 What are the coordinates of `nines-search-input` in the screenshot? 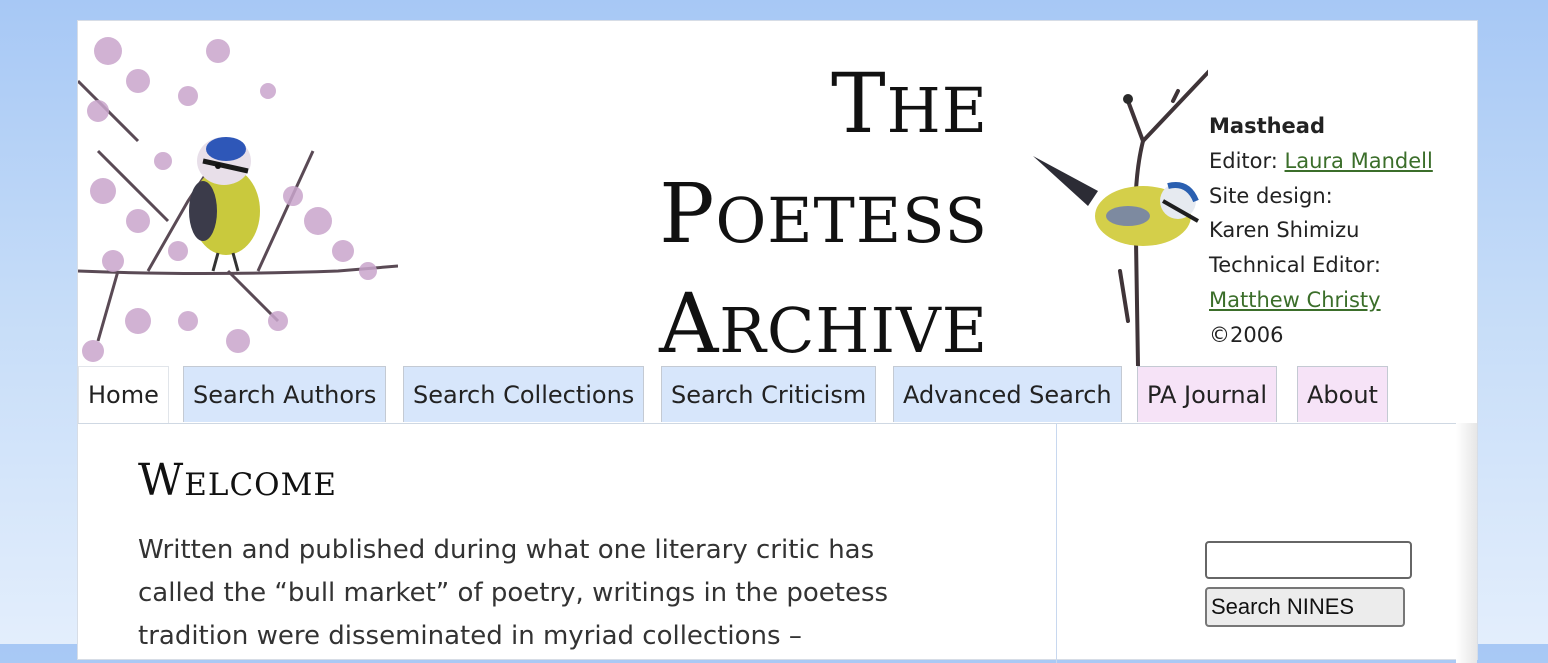 It's located at (1308, 560).